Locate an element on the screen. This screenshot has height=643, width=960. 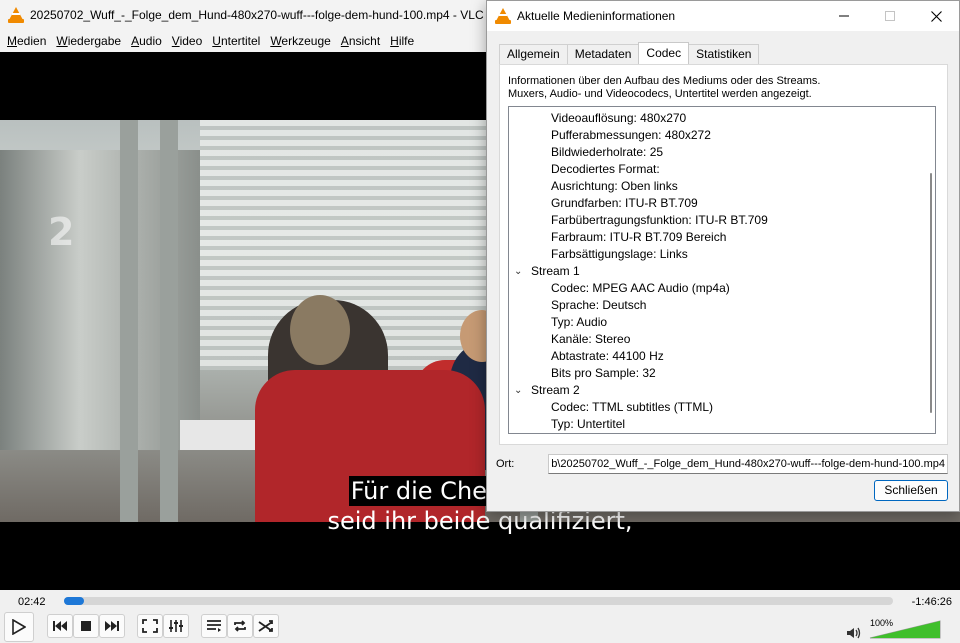
menu-werkzeuge: Werkzeuge is located at coordinates (300, 41).